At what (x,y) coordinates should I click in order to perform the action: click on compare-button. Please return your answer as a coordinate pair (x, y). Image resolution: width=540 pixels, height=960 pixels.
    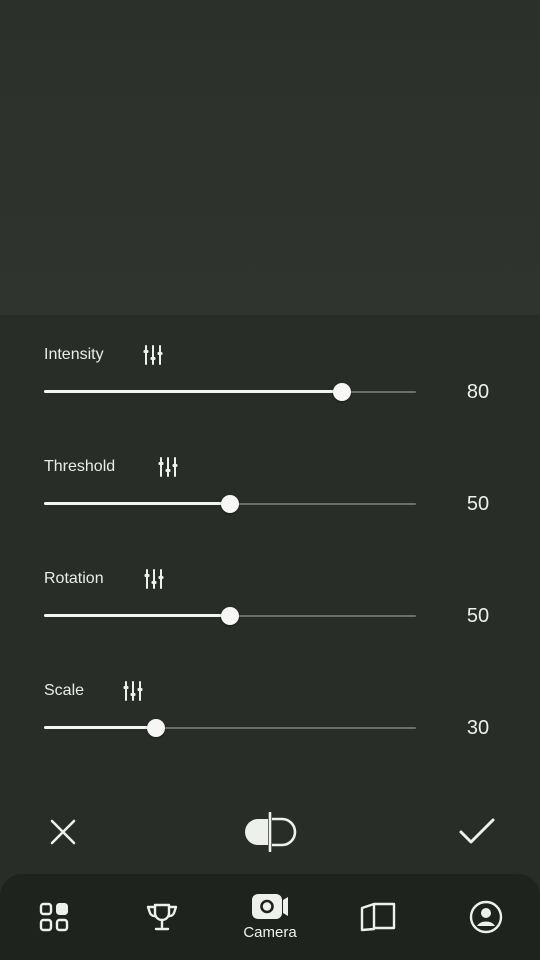
    Looking at the image, I should click on (270, 832).